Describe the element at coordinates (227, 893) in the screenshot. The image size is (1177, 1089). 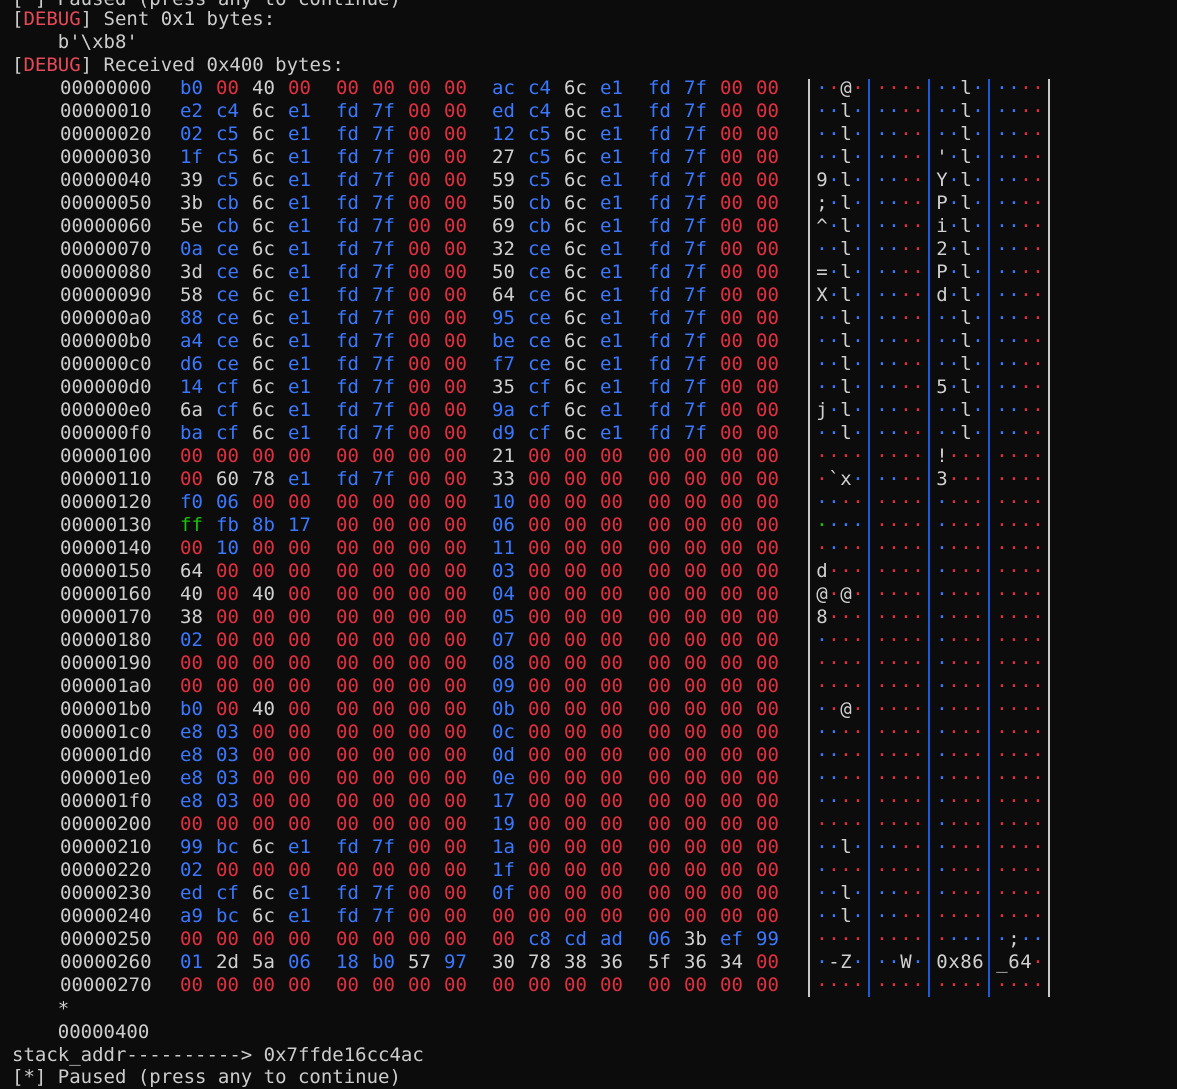
I see `hex-byte: cf` at that location.